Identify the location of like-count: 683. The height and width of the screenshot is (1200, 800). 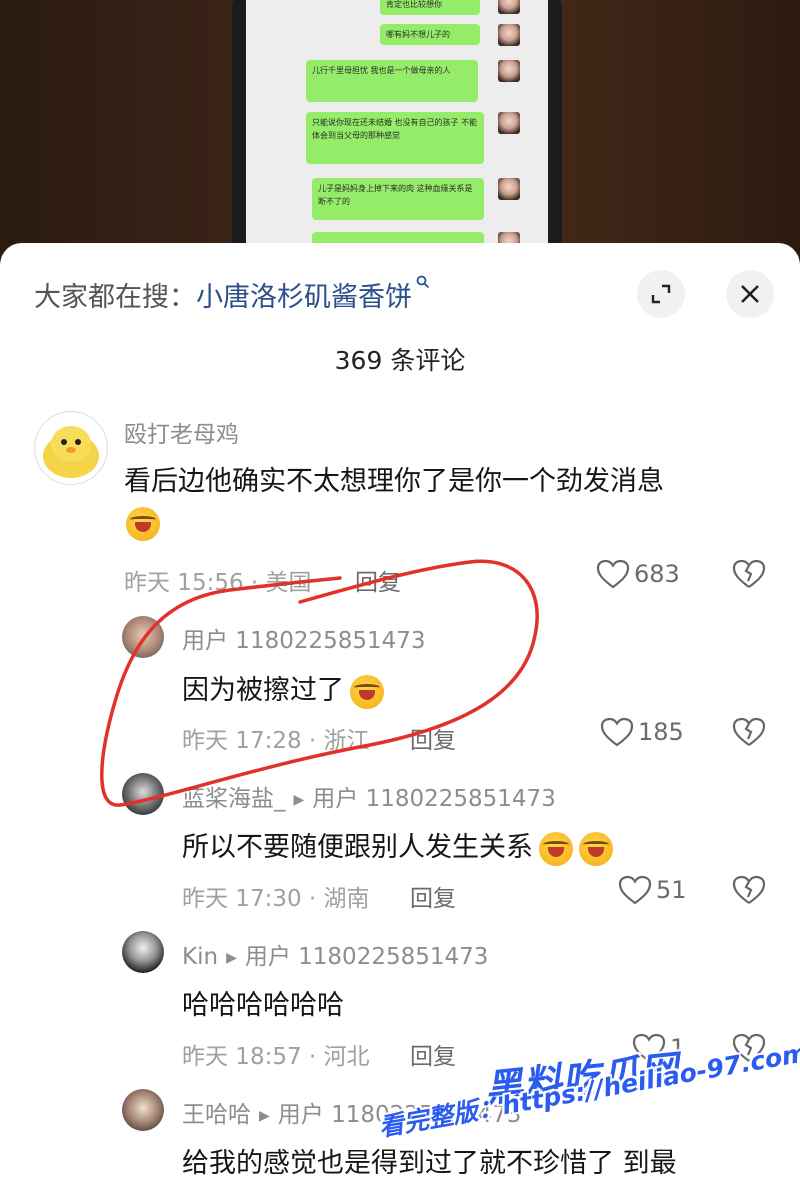
(657, 574).